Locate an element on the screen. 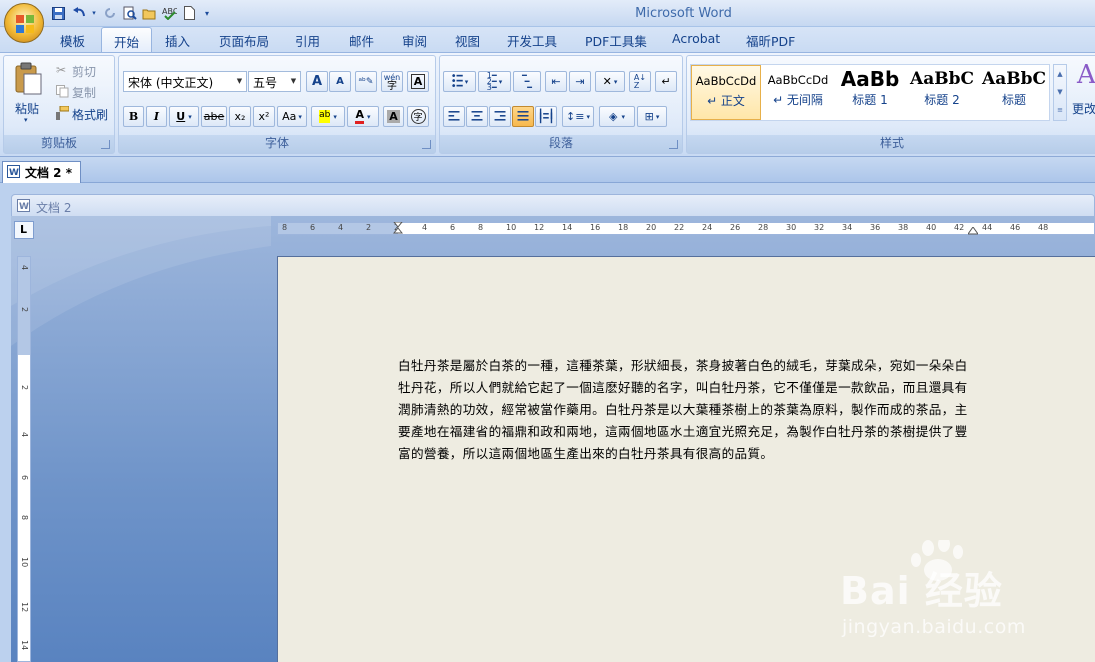 The width and height of the screenshot is (1095, 662). tab-view: 视图 is located at coordinates (467, 40).